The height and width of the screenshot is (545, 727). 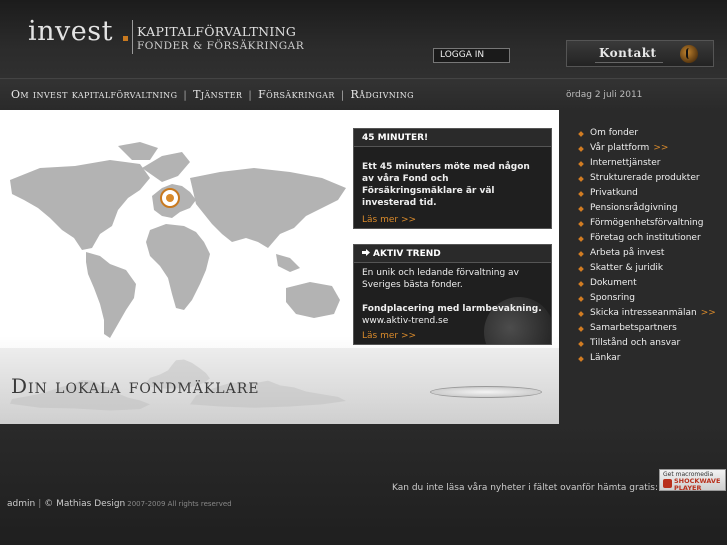 I want to click on sidebar-item-label: Strukturerade produkter, so click(x=645, y=178).